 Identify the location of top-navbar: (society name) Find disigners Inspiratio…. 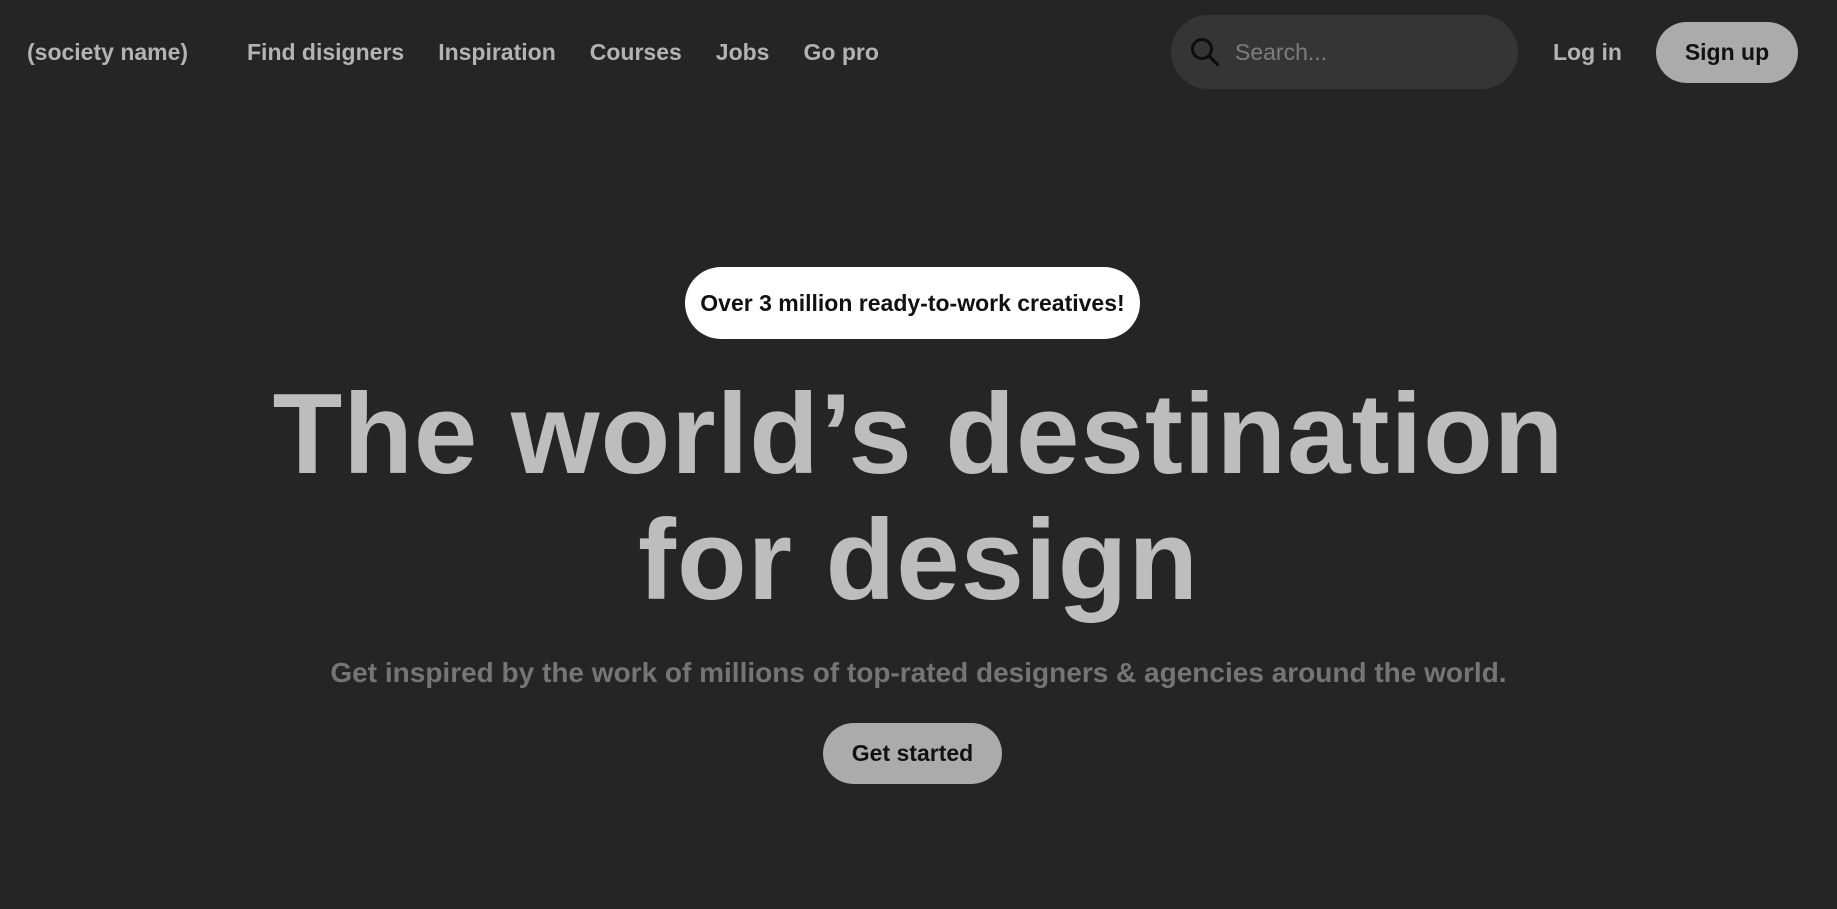
(918, 52).